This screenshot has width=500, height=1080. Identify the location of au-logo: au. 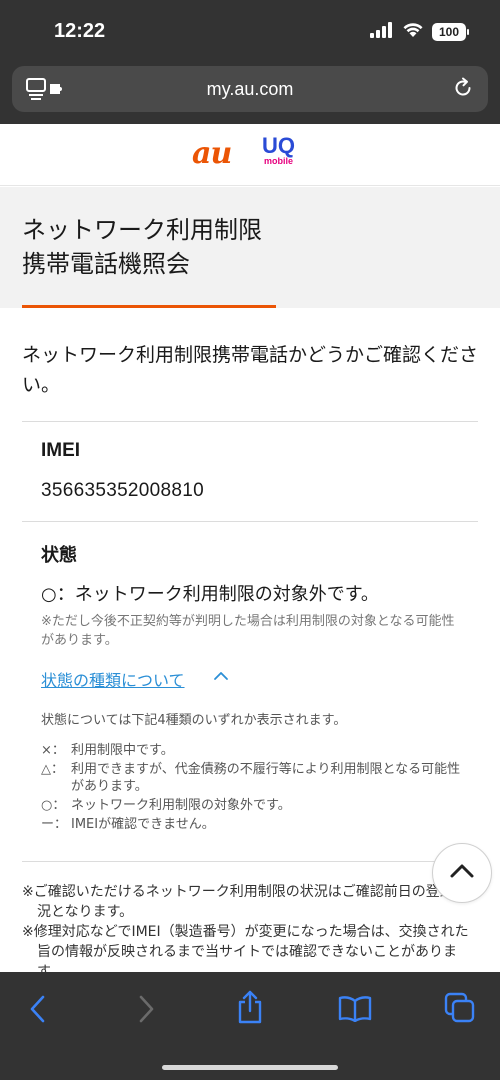
(212, 153).